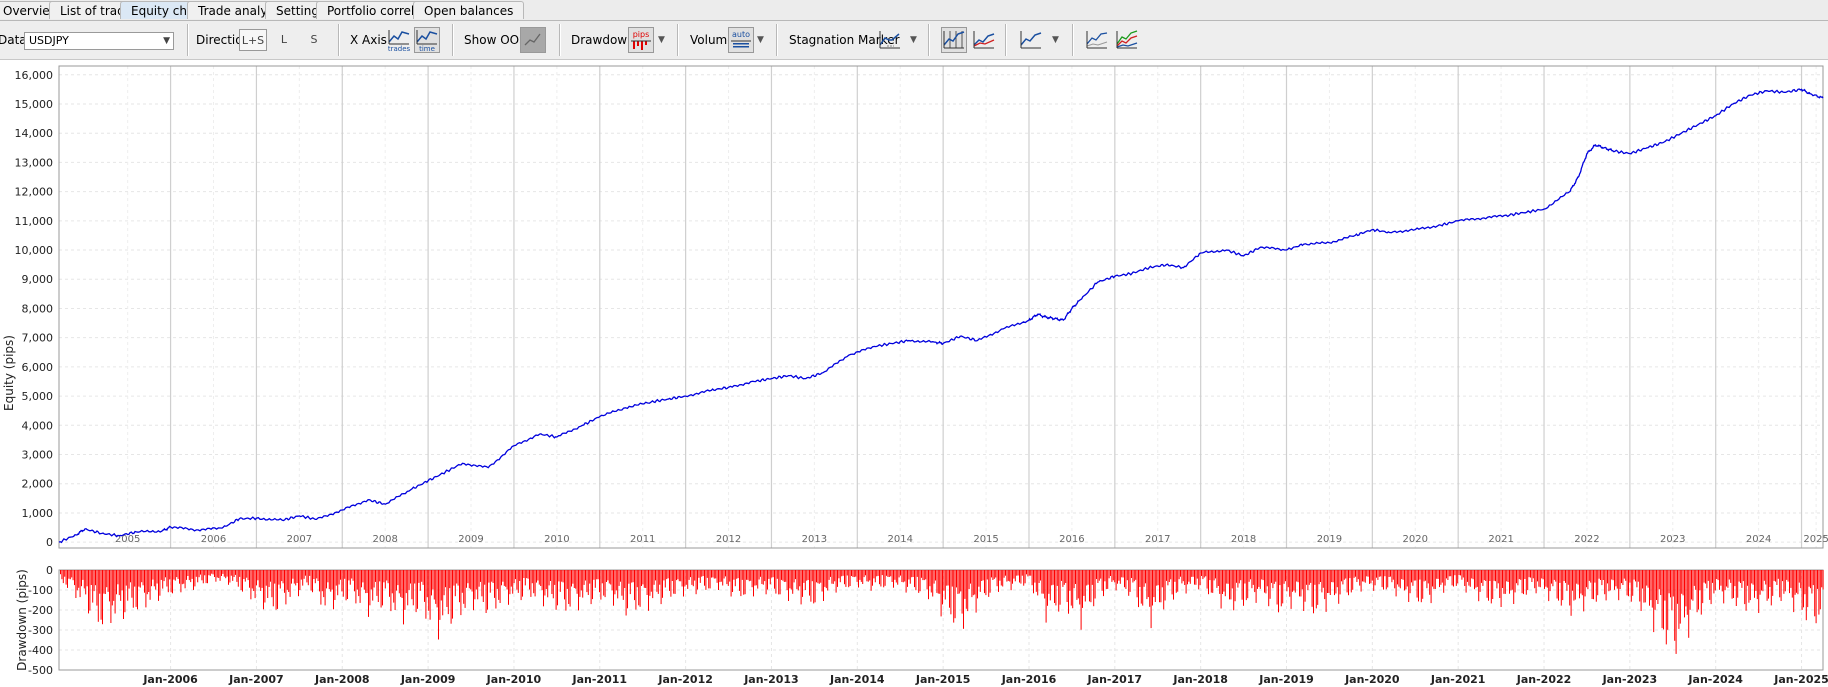 The width and height of the screenshot is (1828, 687). I want to click on direction-long-button: L, so click(284, 40).